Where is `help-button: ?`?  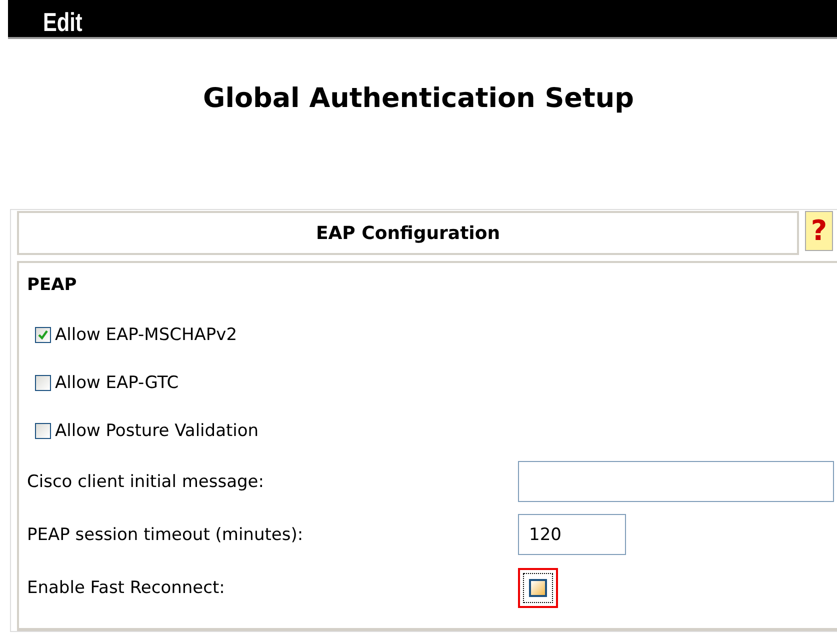
help-button: ? is located at coordinates (819, 231).